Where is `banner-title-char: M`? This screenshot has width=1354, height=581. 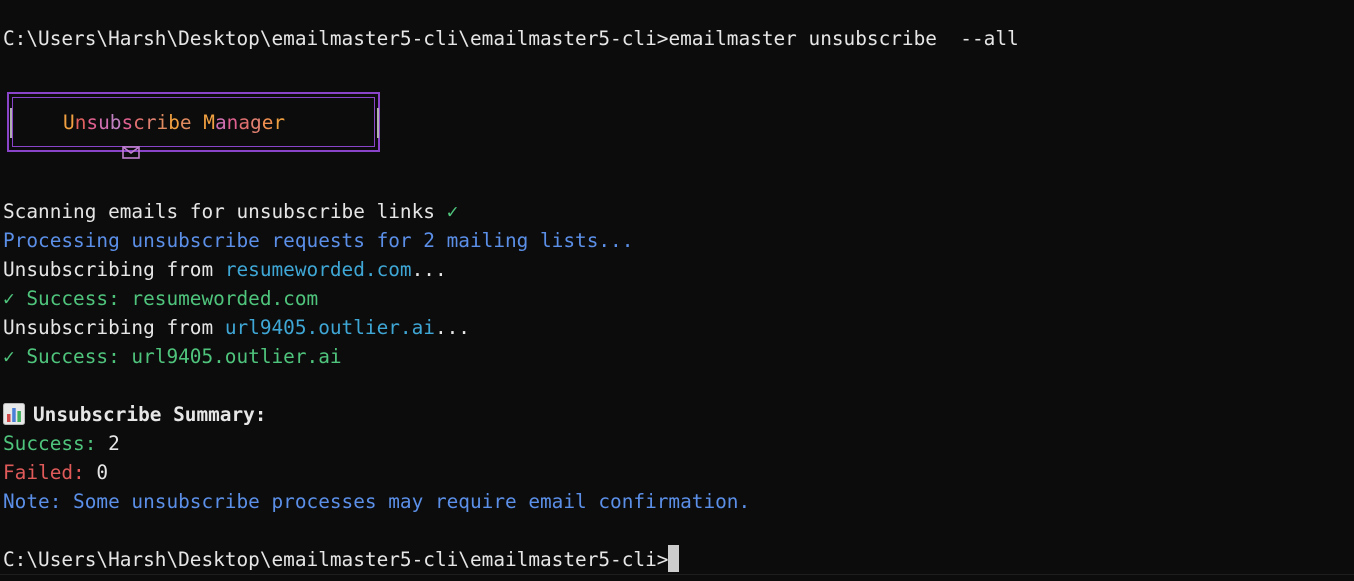
banner-title-char: M is located at coordinates (209, 122).